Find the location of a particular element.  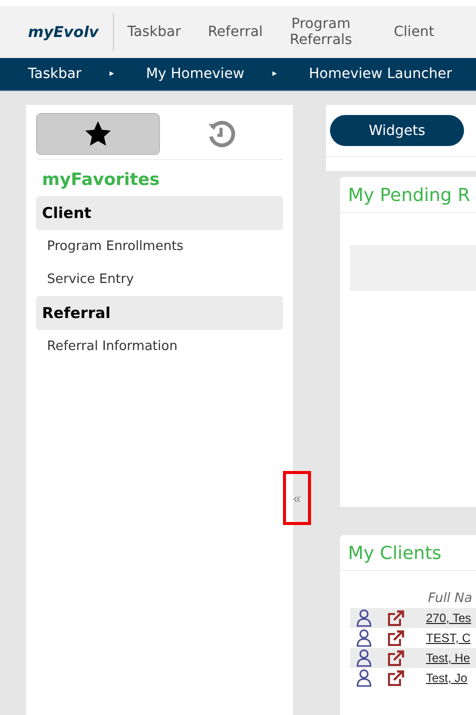

favorite-link: Service Entry is located at coordinates (159, 279).